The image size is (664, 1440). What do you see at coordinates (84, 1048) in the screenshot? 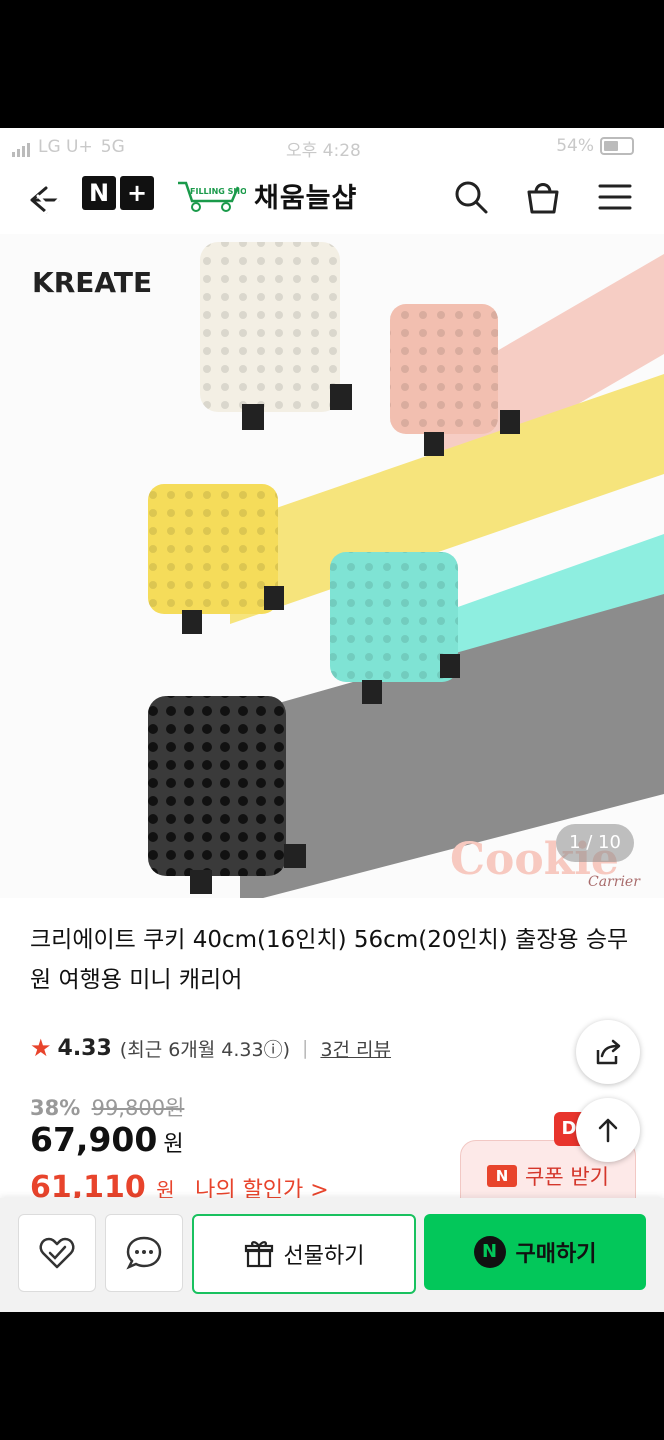
I see `rating-score: 4.33` at bounding box center [84, 1048].